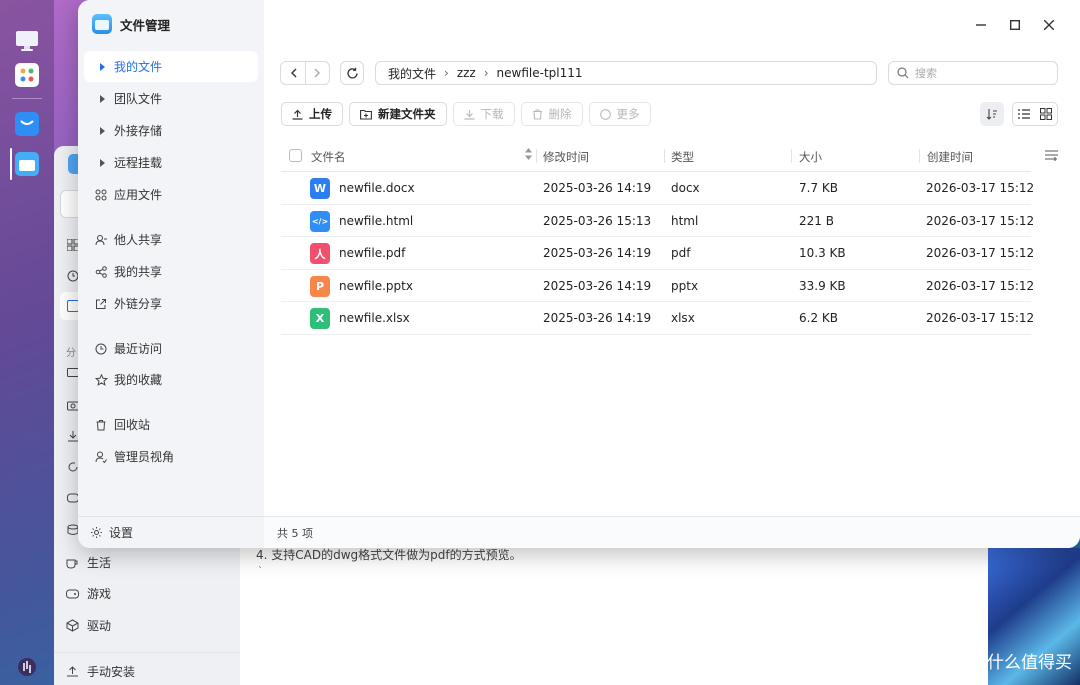  What do you see at coordinates (626, 73) in the screenshot?
I see `breadcrumb: 我的文件 › zzz › newfile-tpl111` at bounding box center [626, 73].